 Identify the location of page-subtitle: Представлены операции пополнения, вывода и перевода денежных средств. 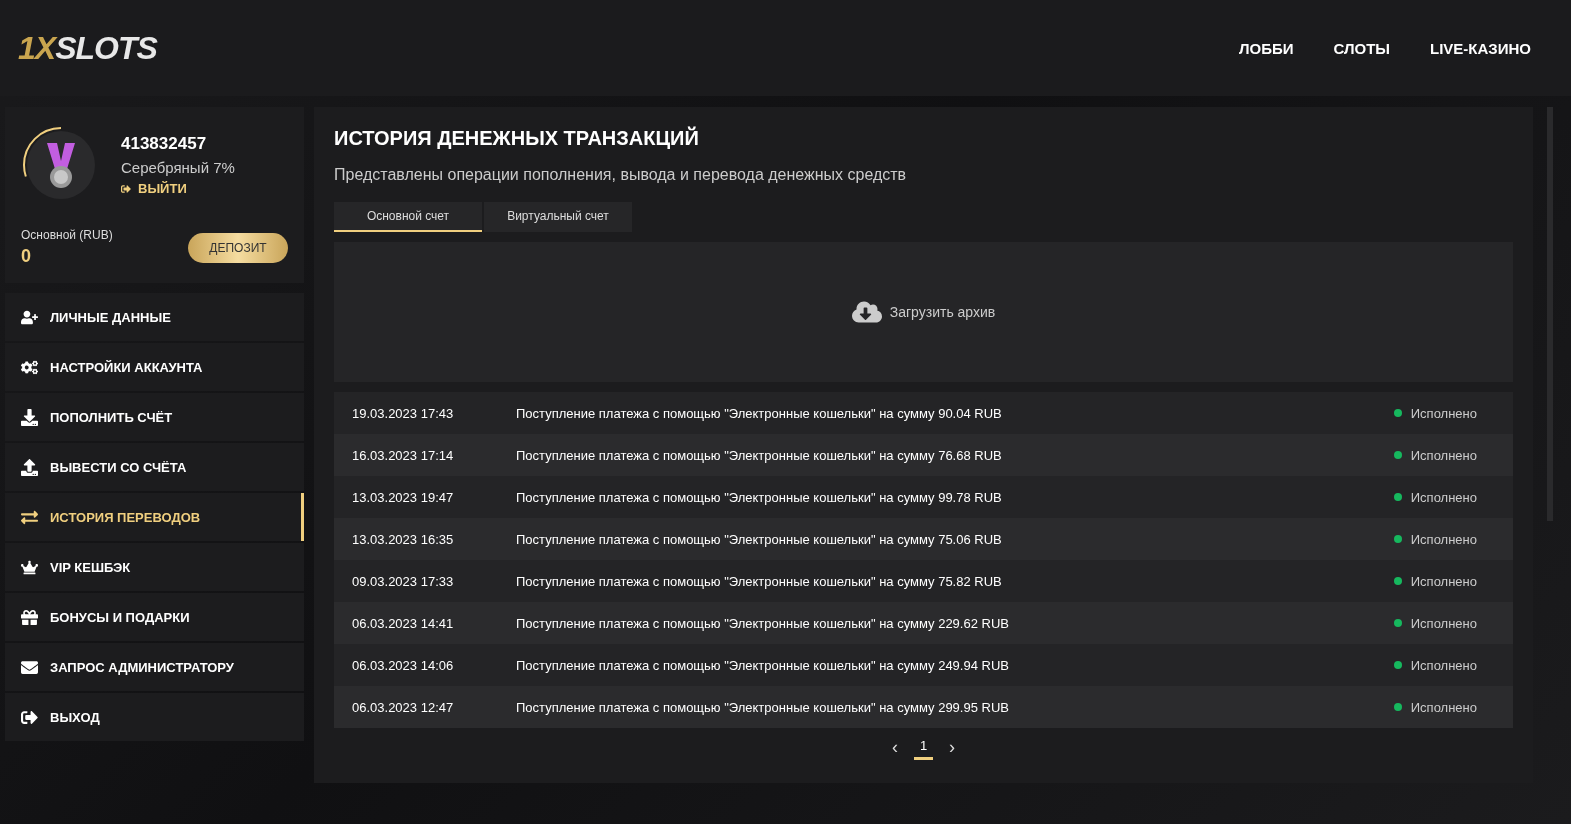
(621, 175).